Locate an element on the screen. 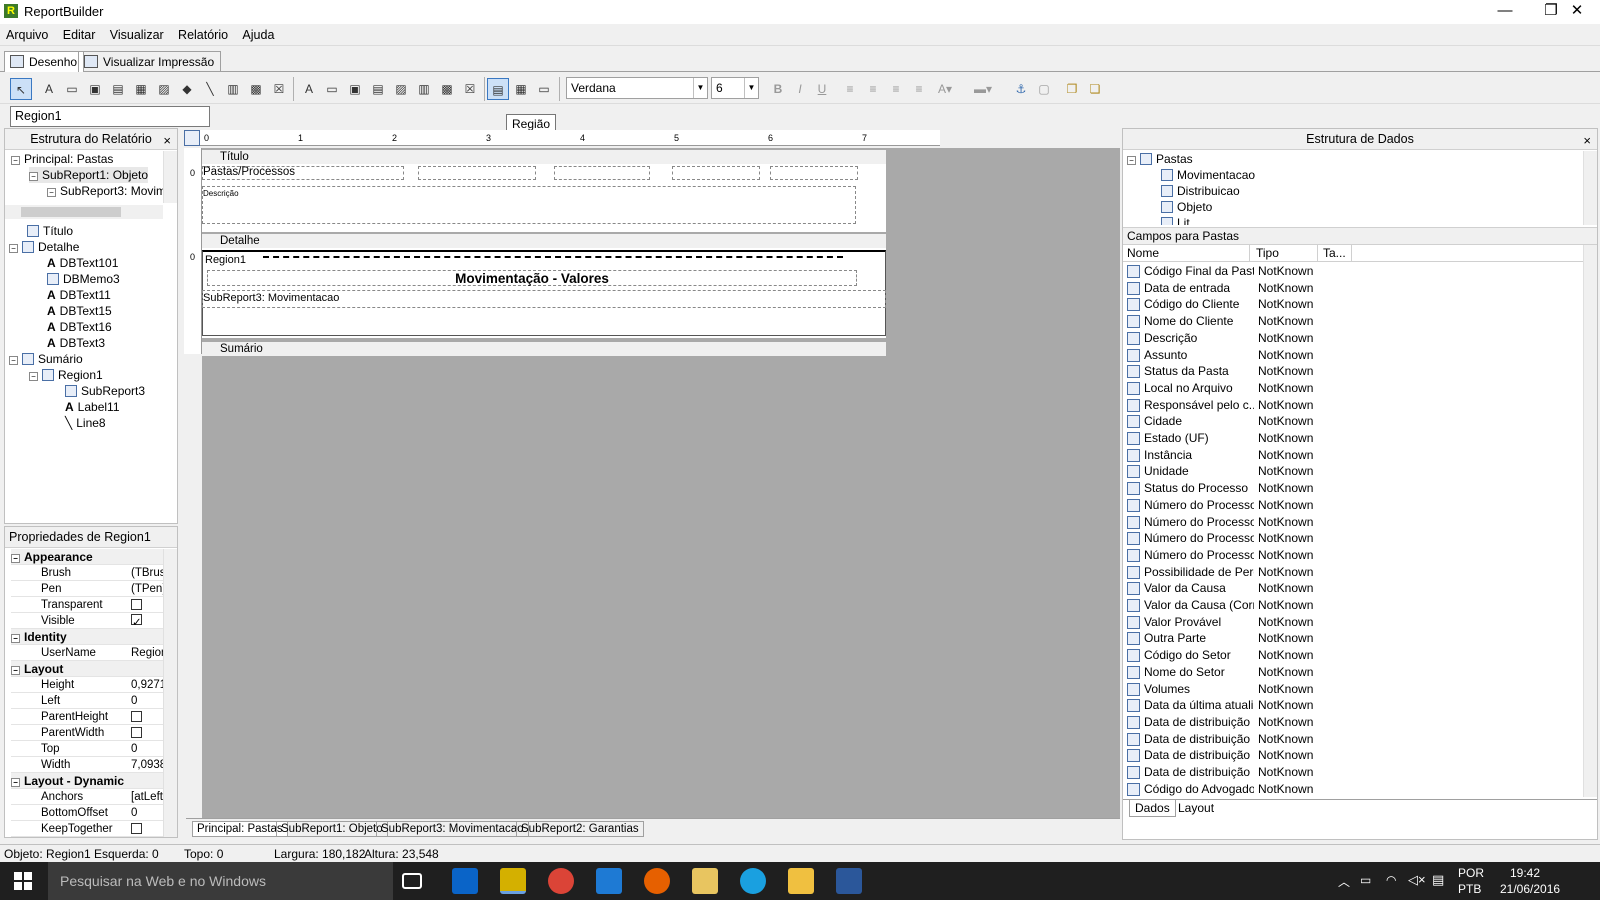 The width and height of the screenshot is (1600, 900). menu-ajuda: Ajuda is located at coordinates (257, 33).